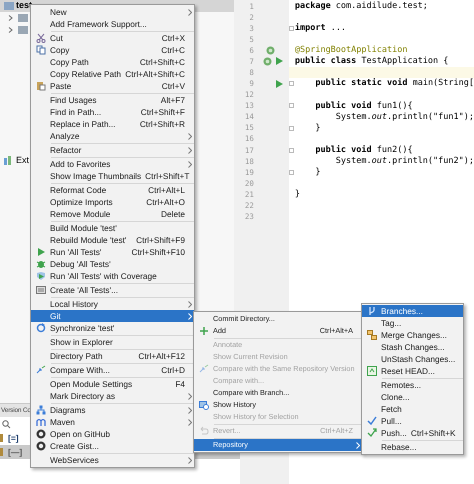 The height and width of the screenshot is (484, 474). What do you see at coordinates (363, 106) in the screenshot?
I see `code-text: public void fun1(){` at bounding box center [363, 106].